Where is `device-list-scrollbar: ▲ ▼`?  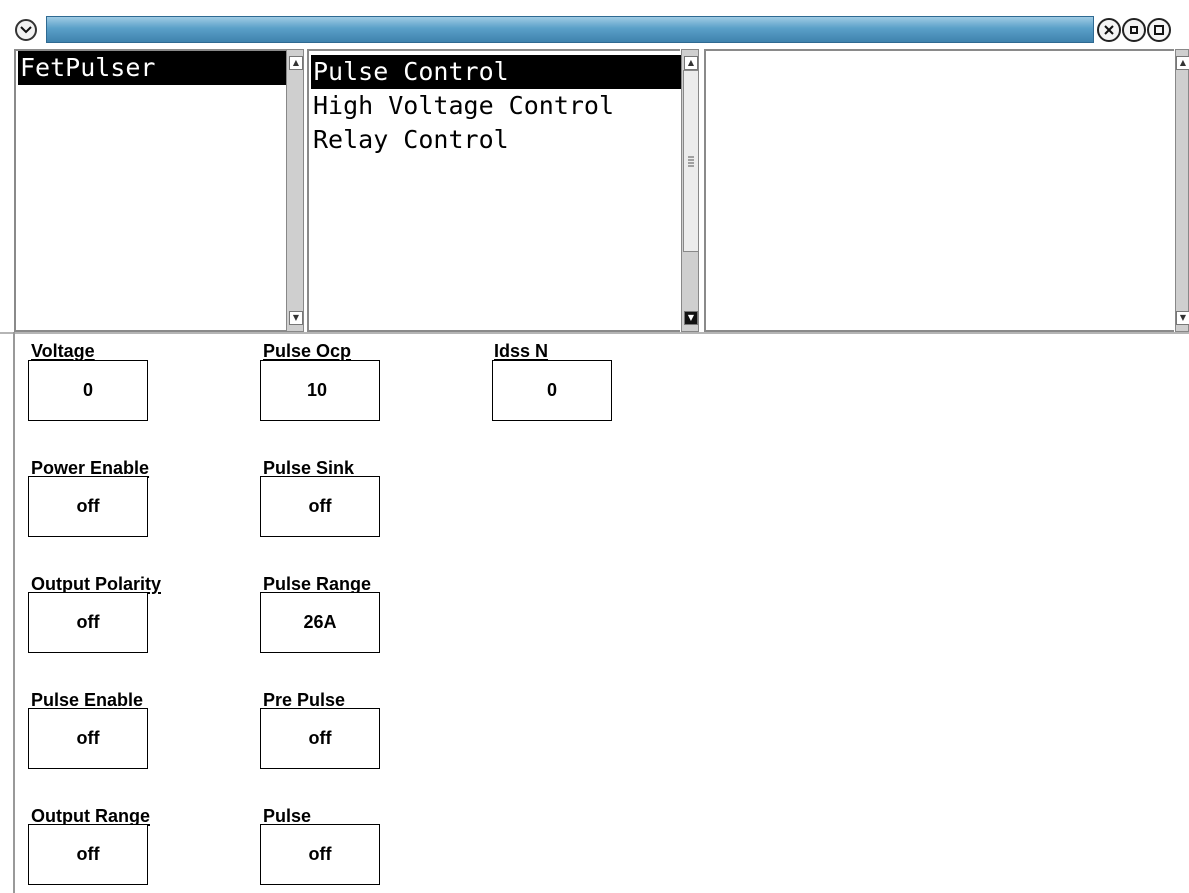
device-list-scrollbar: ▲ ▼ is located at coordinates (295, 190).